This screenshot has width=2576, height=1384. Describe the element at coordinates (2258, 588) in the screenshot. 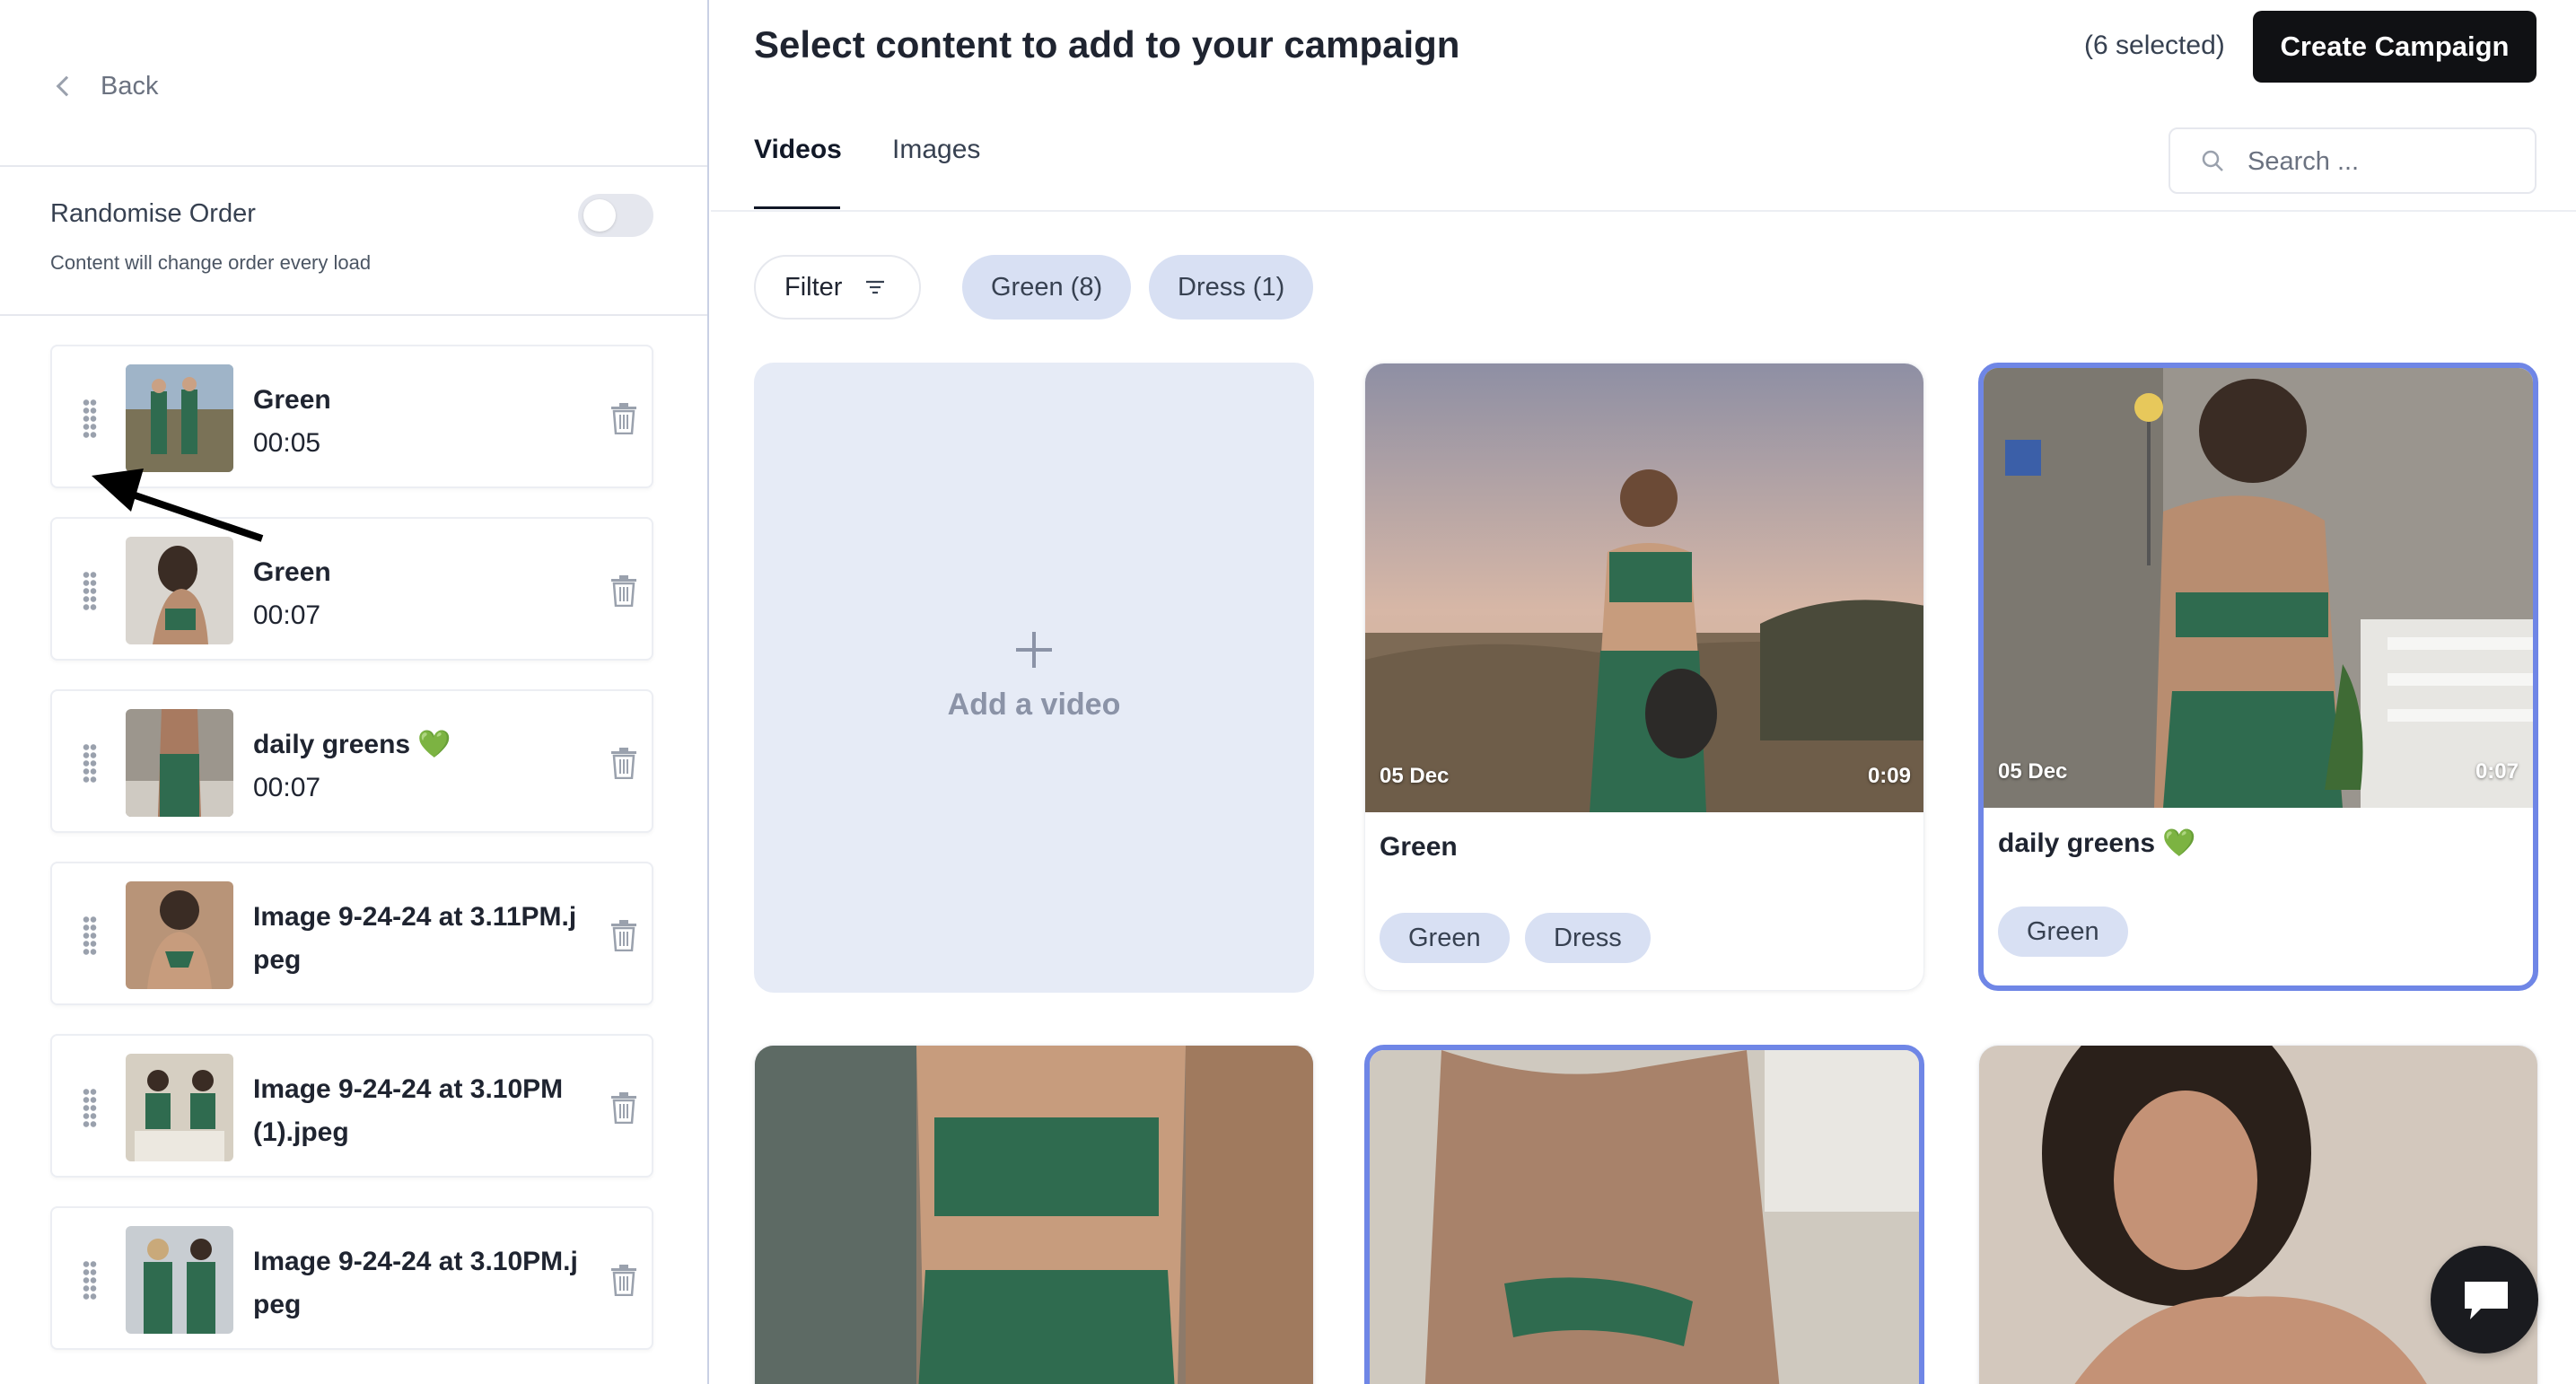

I see `video-thumbnail: 05 Dec 0:07` at that location.